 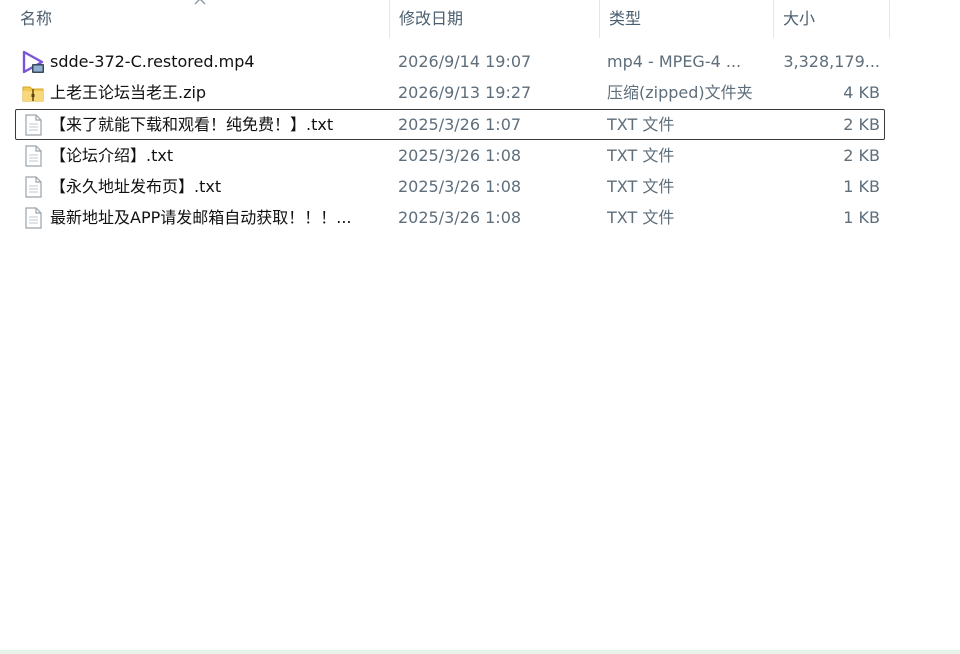 I want to click on column-header-date: 修改日期, so click(x=494, y=19).